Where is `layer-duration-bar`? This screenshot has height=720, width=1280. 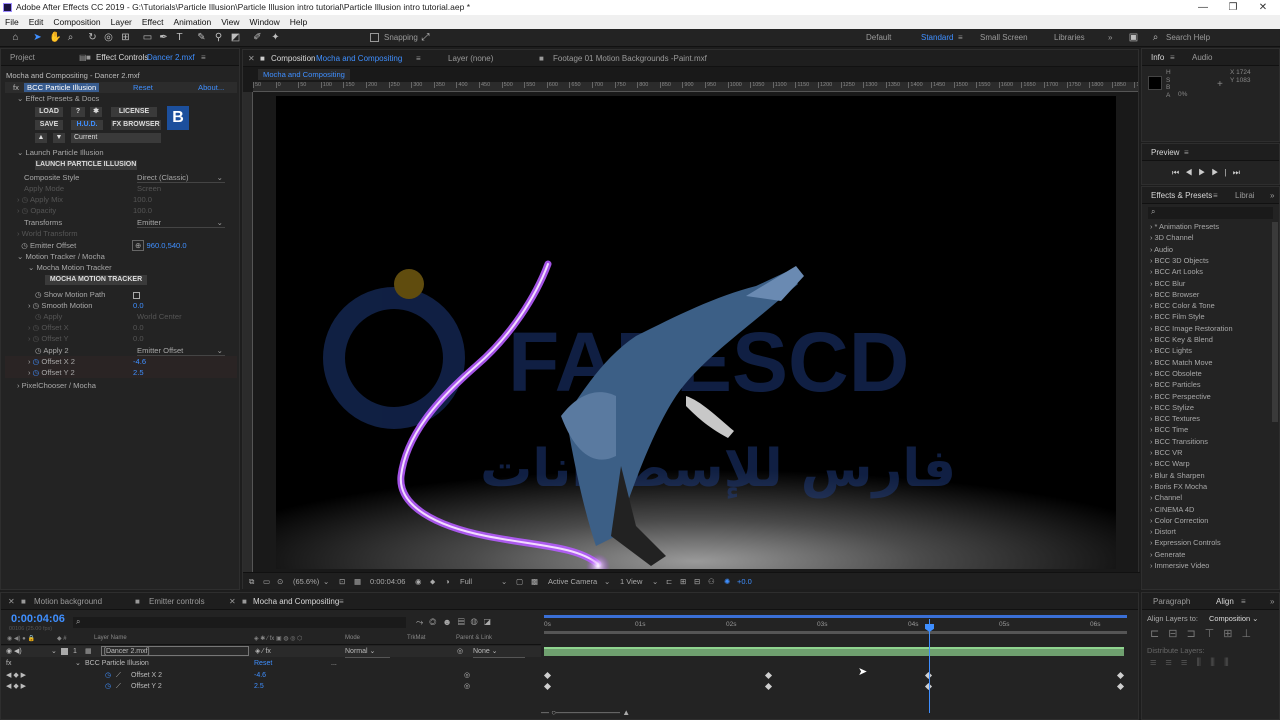
layer-duration-bar is located at coordinates (834, 651).